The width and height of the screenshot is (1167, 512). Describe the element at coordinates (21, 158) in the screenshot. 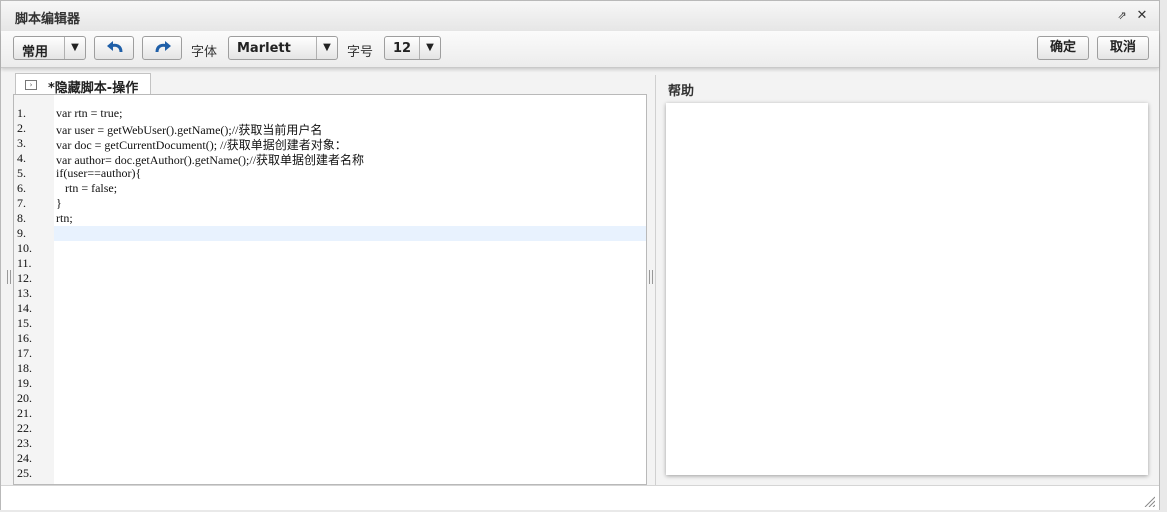

I see `line-number: 4.` at that location.